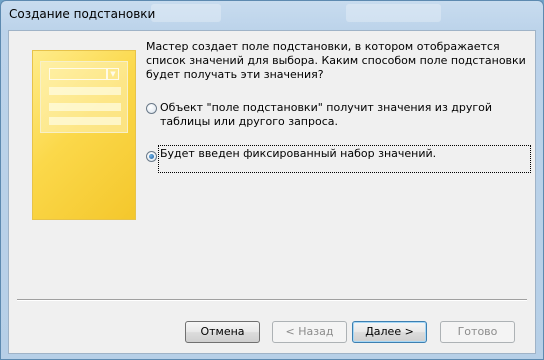  I want to click on cancel-button: Отмена, so click(222, 332).